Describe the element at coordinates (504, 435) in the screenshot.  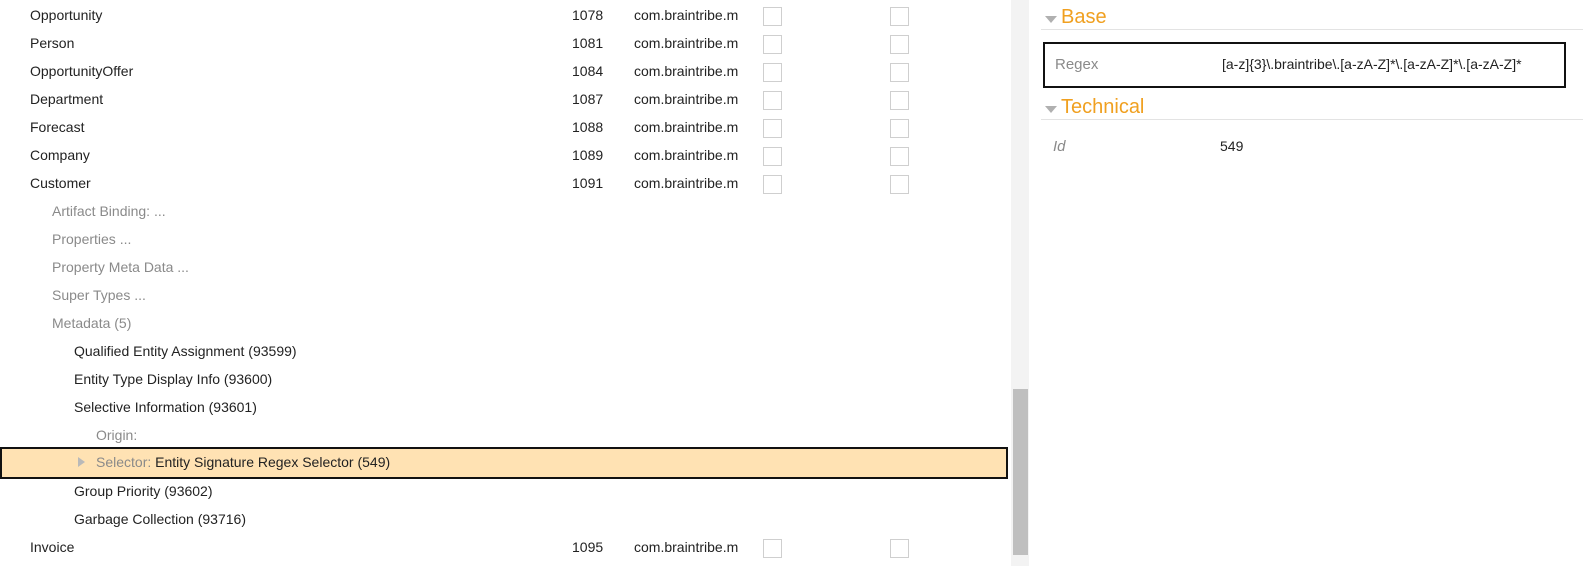
I see `tree-node-origin: Origin:` at that location.